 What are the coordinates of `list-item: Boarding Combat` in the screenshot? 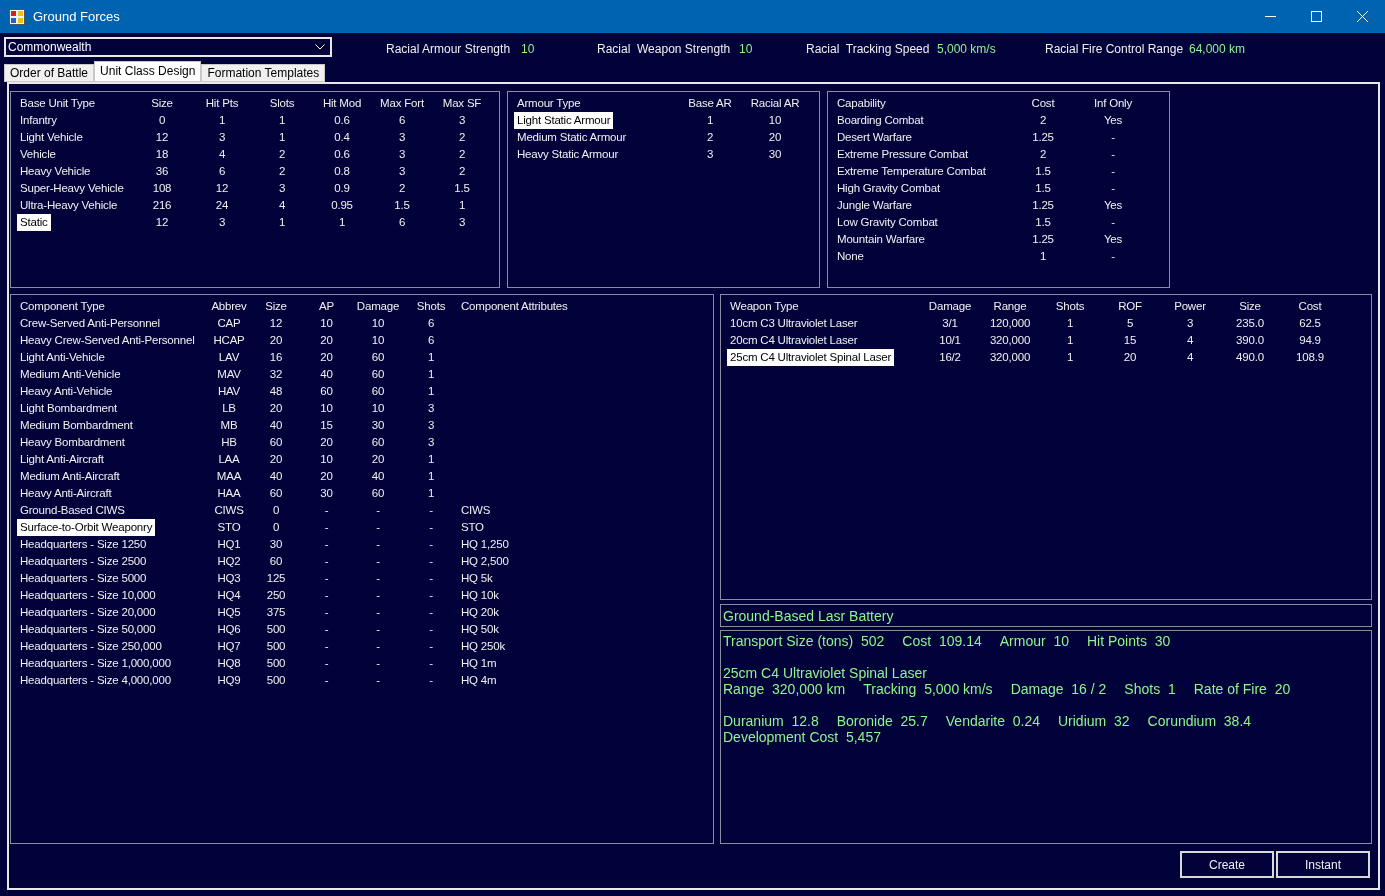 It's located at (880, 120).